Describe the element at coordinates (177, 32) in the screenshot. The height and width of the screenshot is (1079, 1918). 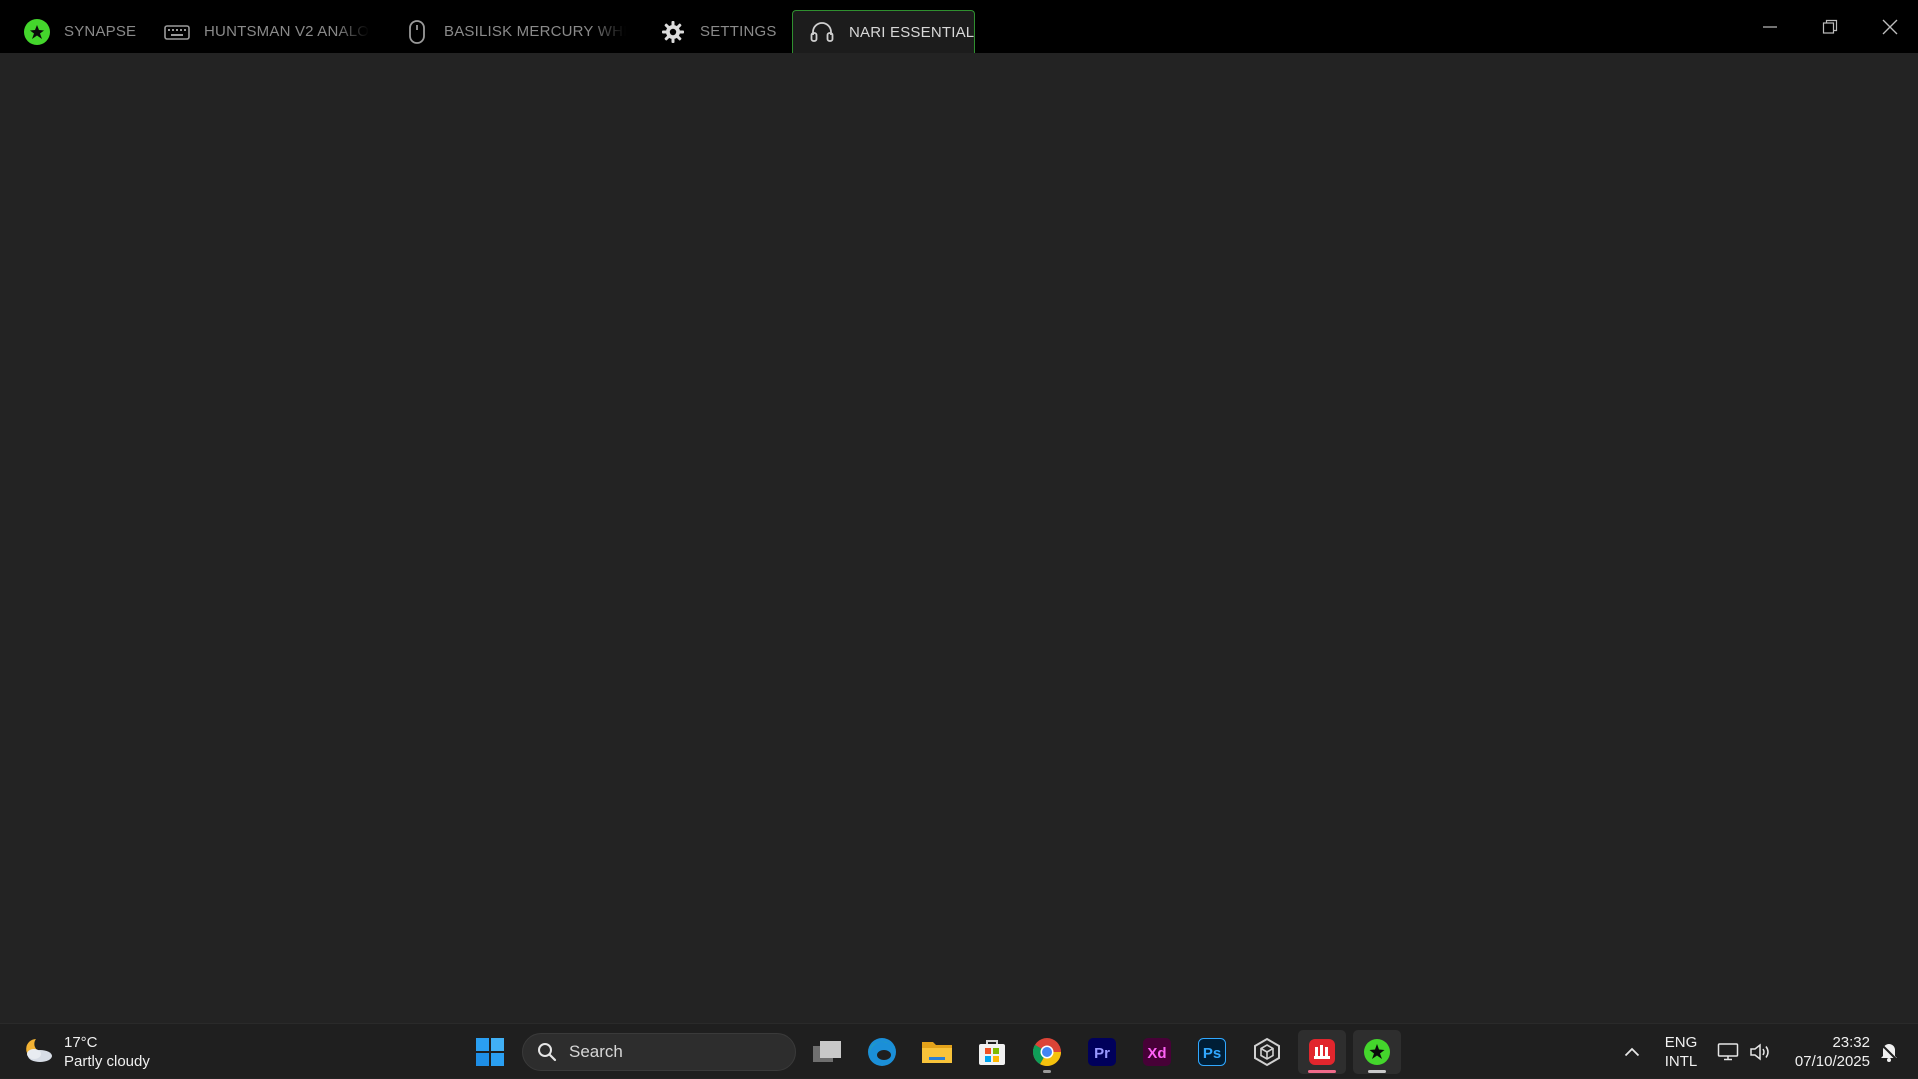
I see `keyboard-icon` at that location.